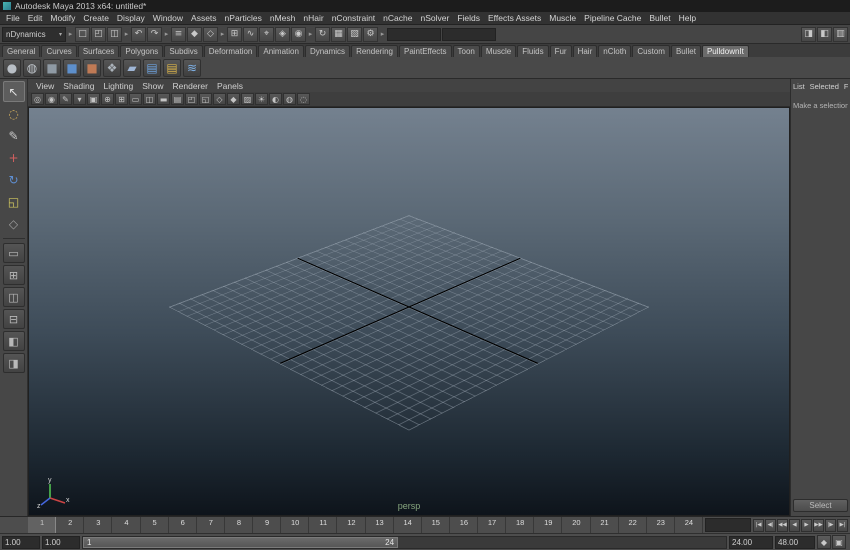 The width and height of the screenshot is (850, 550). Describe the element at coordinates (687, 18) in the screenshot. I see `menu-item: Help` at that location.